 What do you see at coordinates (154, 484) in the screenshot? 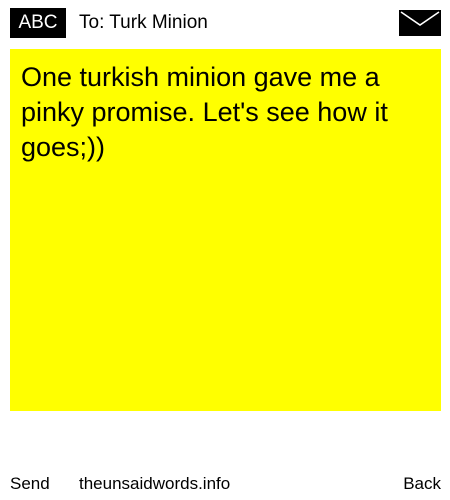
I see `site-link: theunsaidwords.info` at bounding box center [154, 484].